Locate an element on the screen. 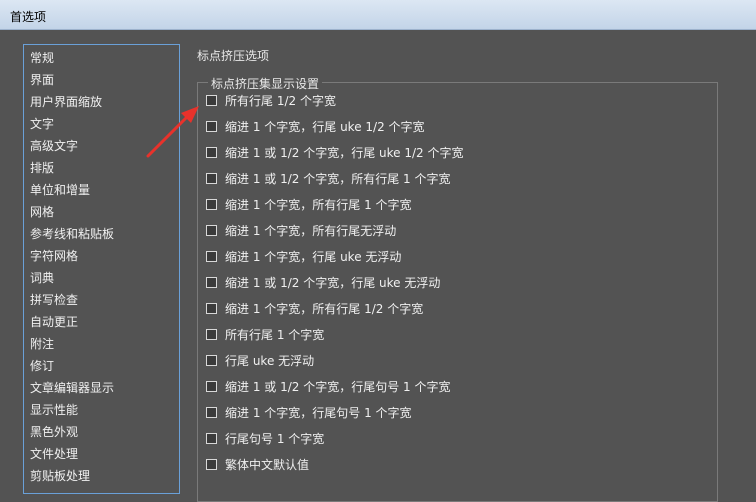  section-title: 标点挤压选项 is located at coordinates (233, 56).